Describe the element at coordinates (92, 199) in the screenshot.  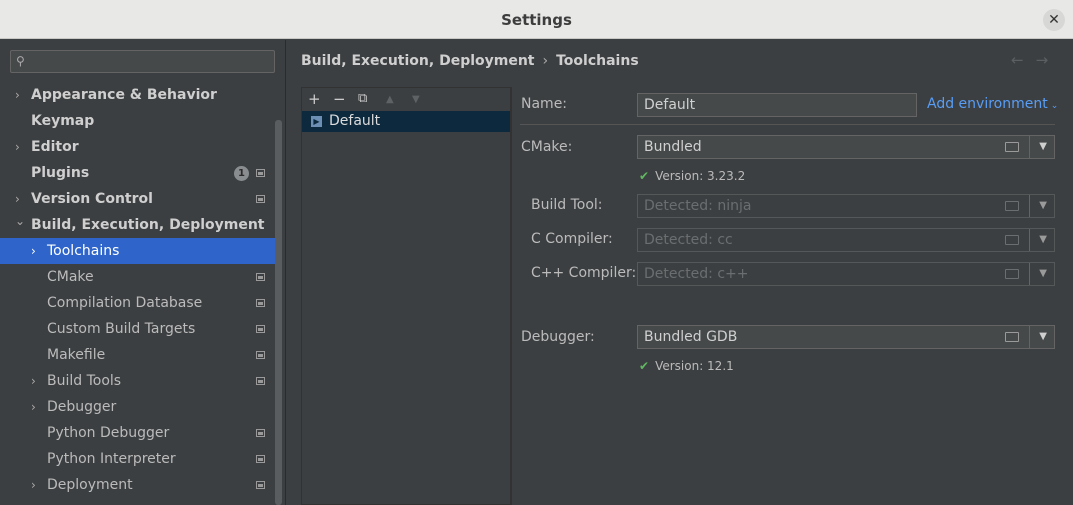
I see `sidebar-item-label: Version Control` at that location.